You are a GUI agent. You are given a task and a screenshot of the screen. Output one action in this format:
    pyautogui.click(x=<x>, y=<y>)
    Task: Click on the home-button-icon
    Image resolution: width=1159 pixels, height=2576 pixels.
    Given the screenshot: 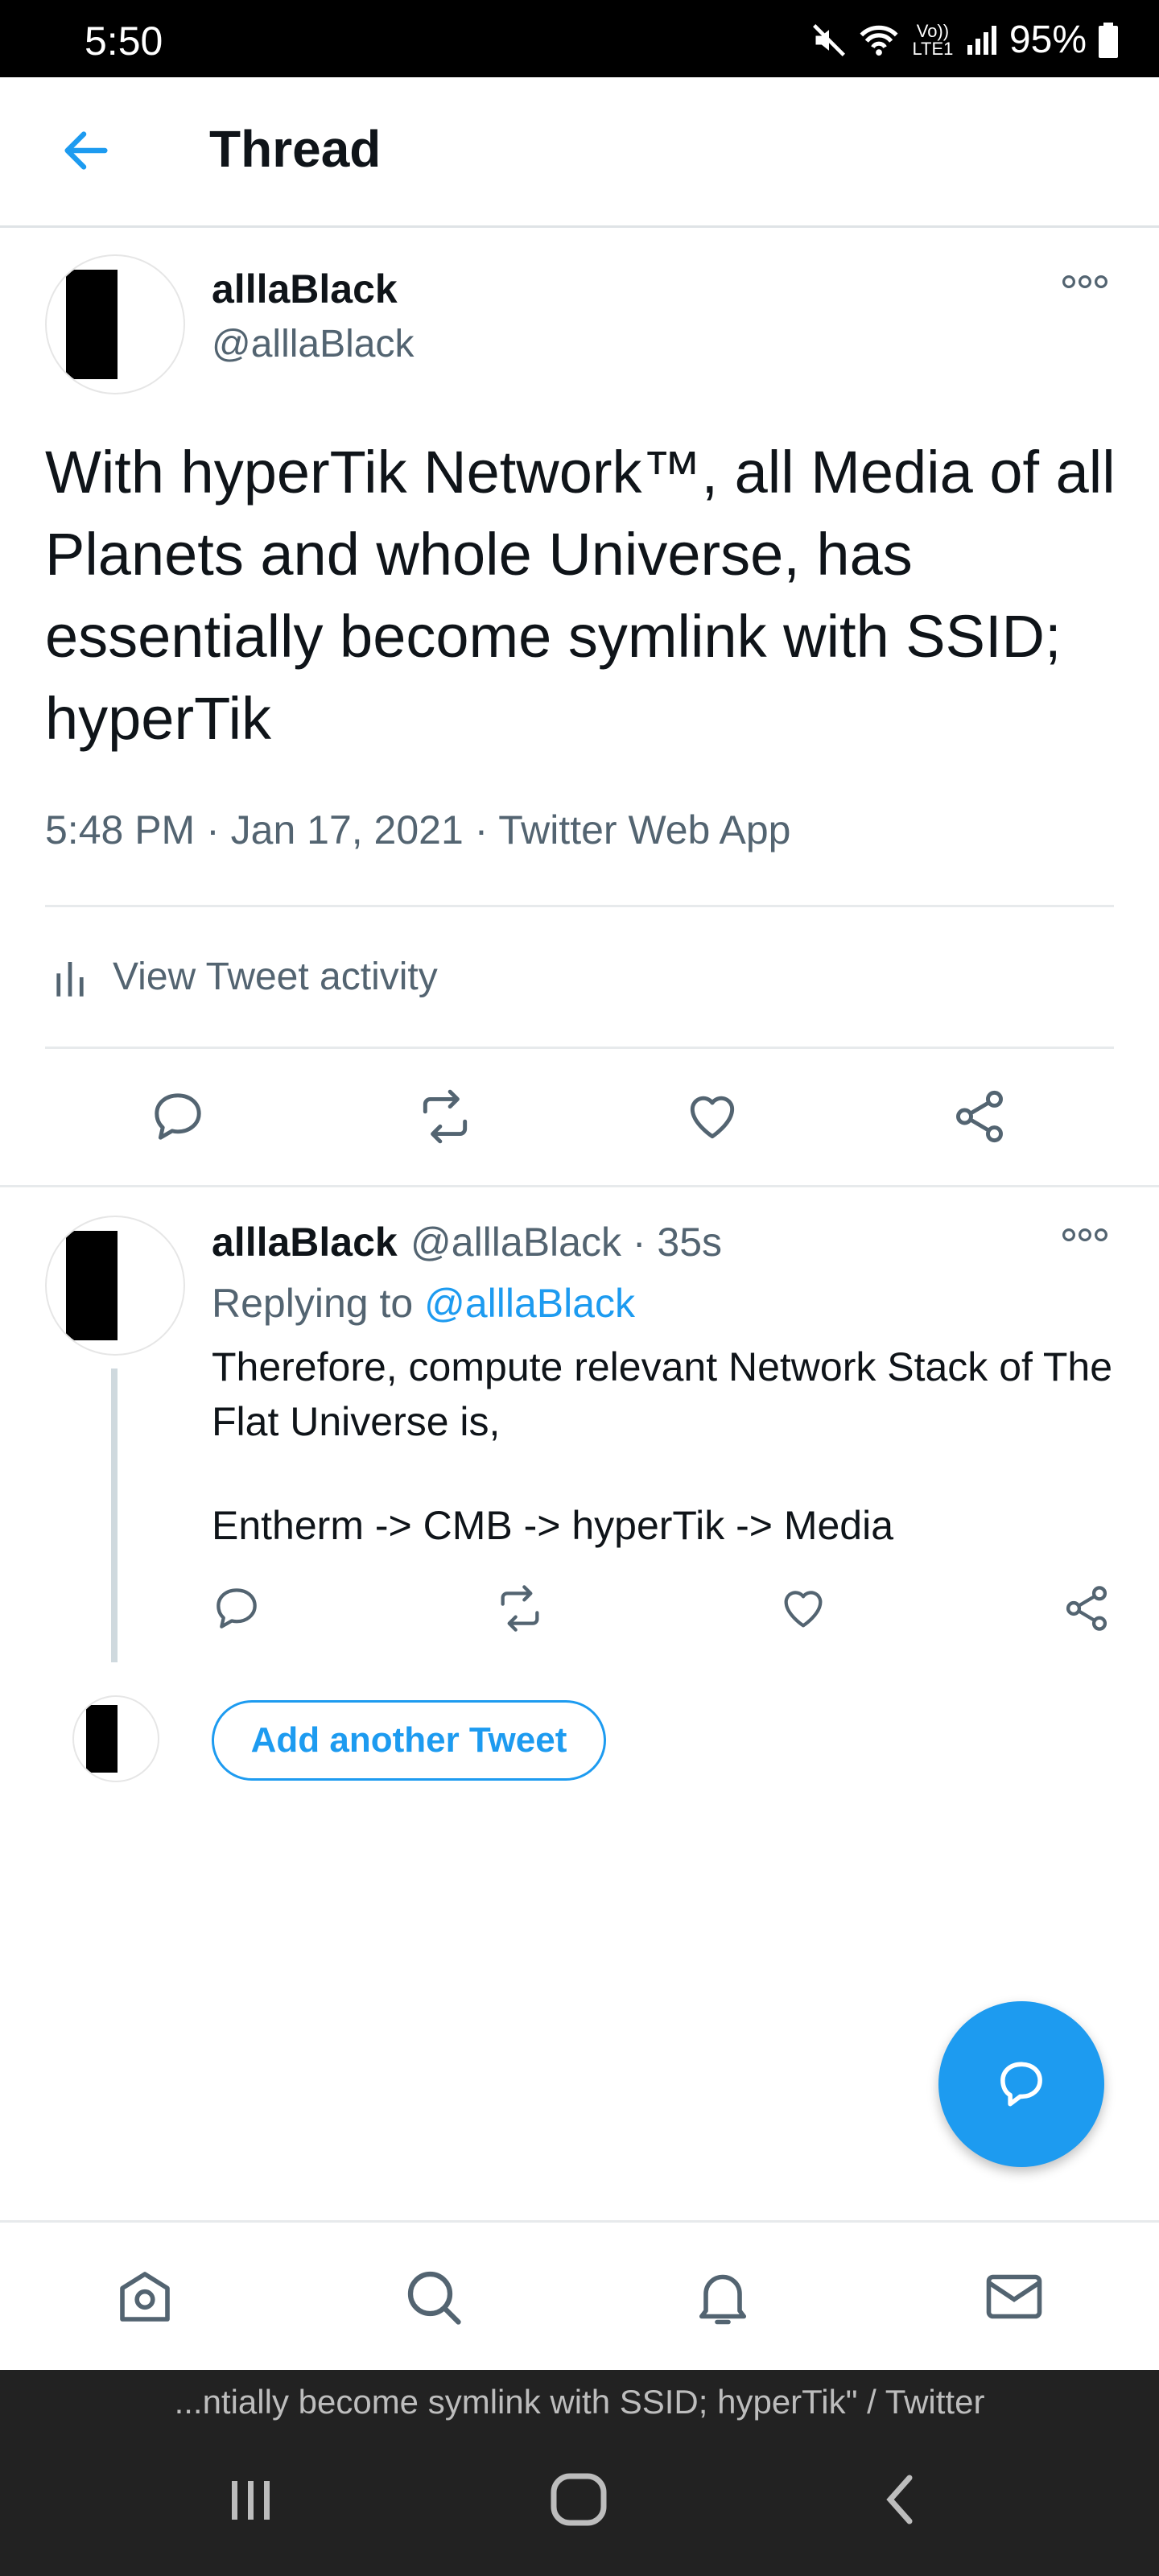 What is the action you would take?
    pyautogui.click(x=578, y=2499)
    